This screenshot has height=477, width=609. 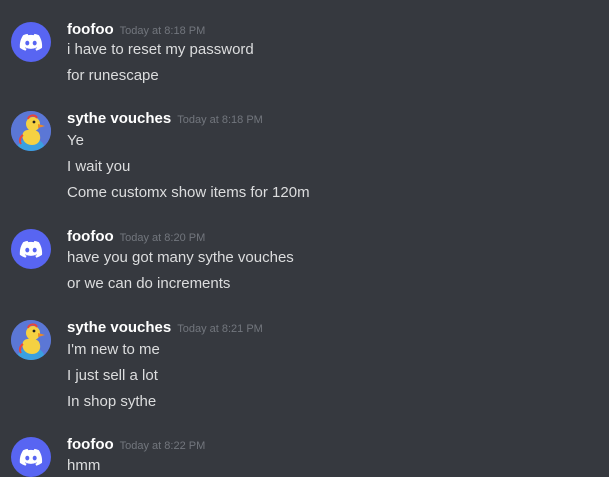 I want to click on message-text: I just sell a lot, so click(x=112, y=375).